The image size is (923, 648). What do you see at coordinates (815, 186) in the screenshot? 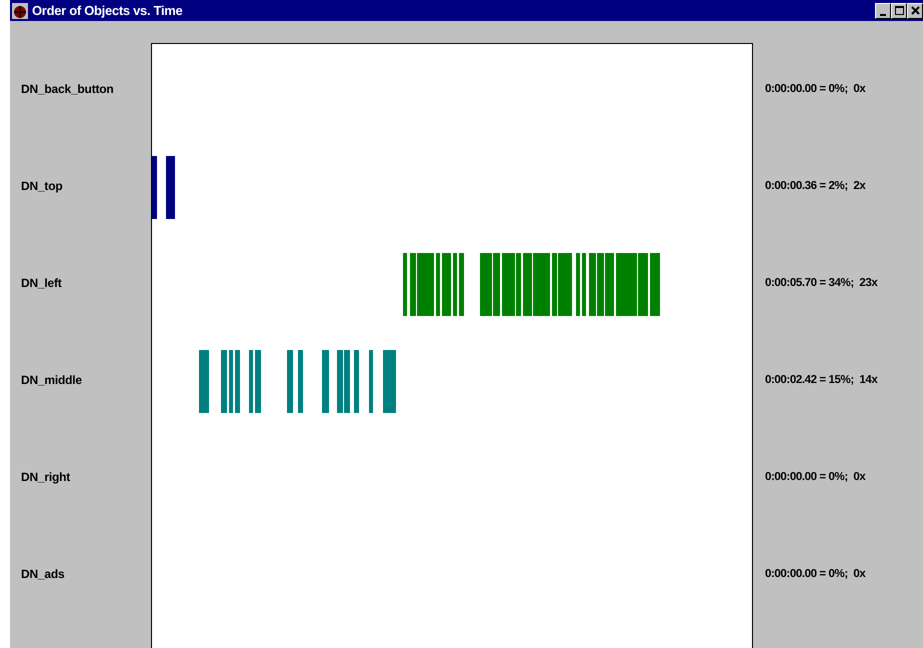
I see `time-reading: 0:00:00.36 = 2%; 2x` at bounding box center [815, 186].